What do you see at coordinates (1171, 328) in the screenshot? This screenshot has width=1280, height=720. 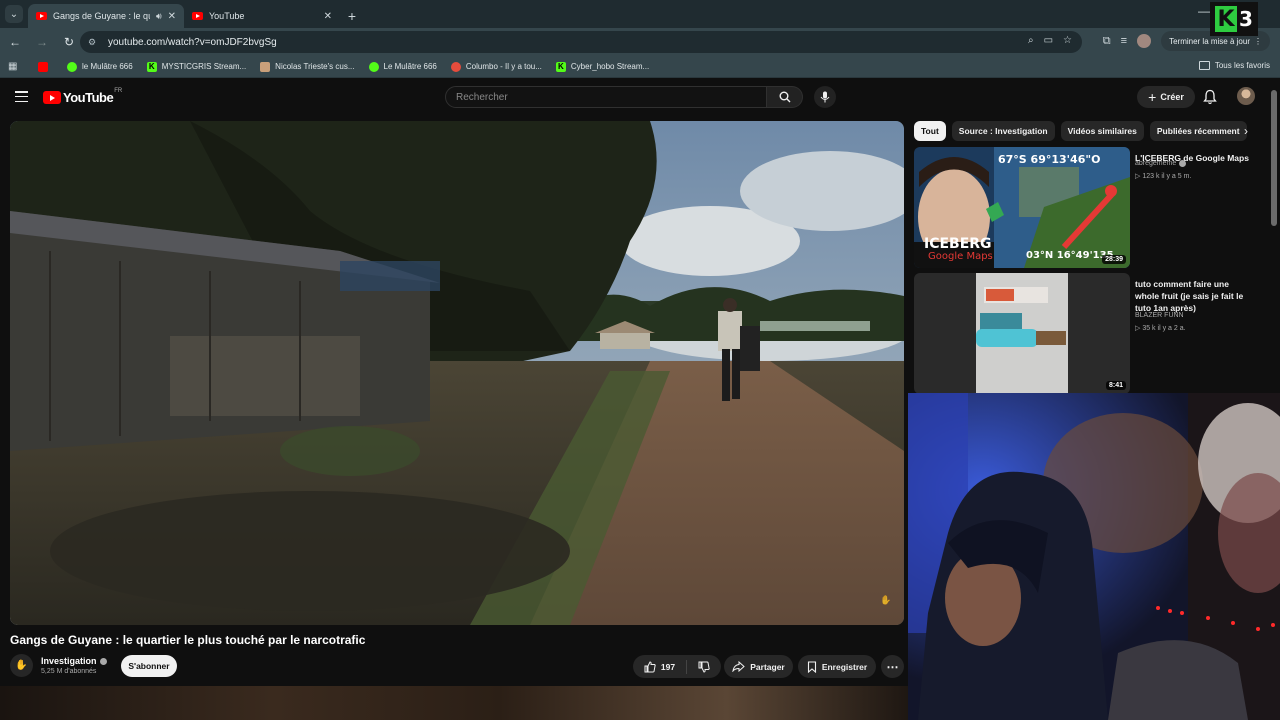 I see `upload-age: il y a 2 a.` at bounding box center [1171, 328].